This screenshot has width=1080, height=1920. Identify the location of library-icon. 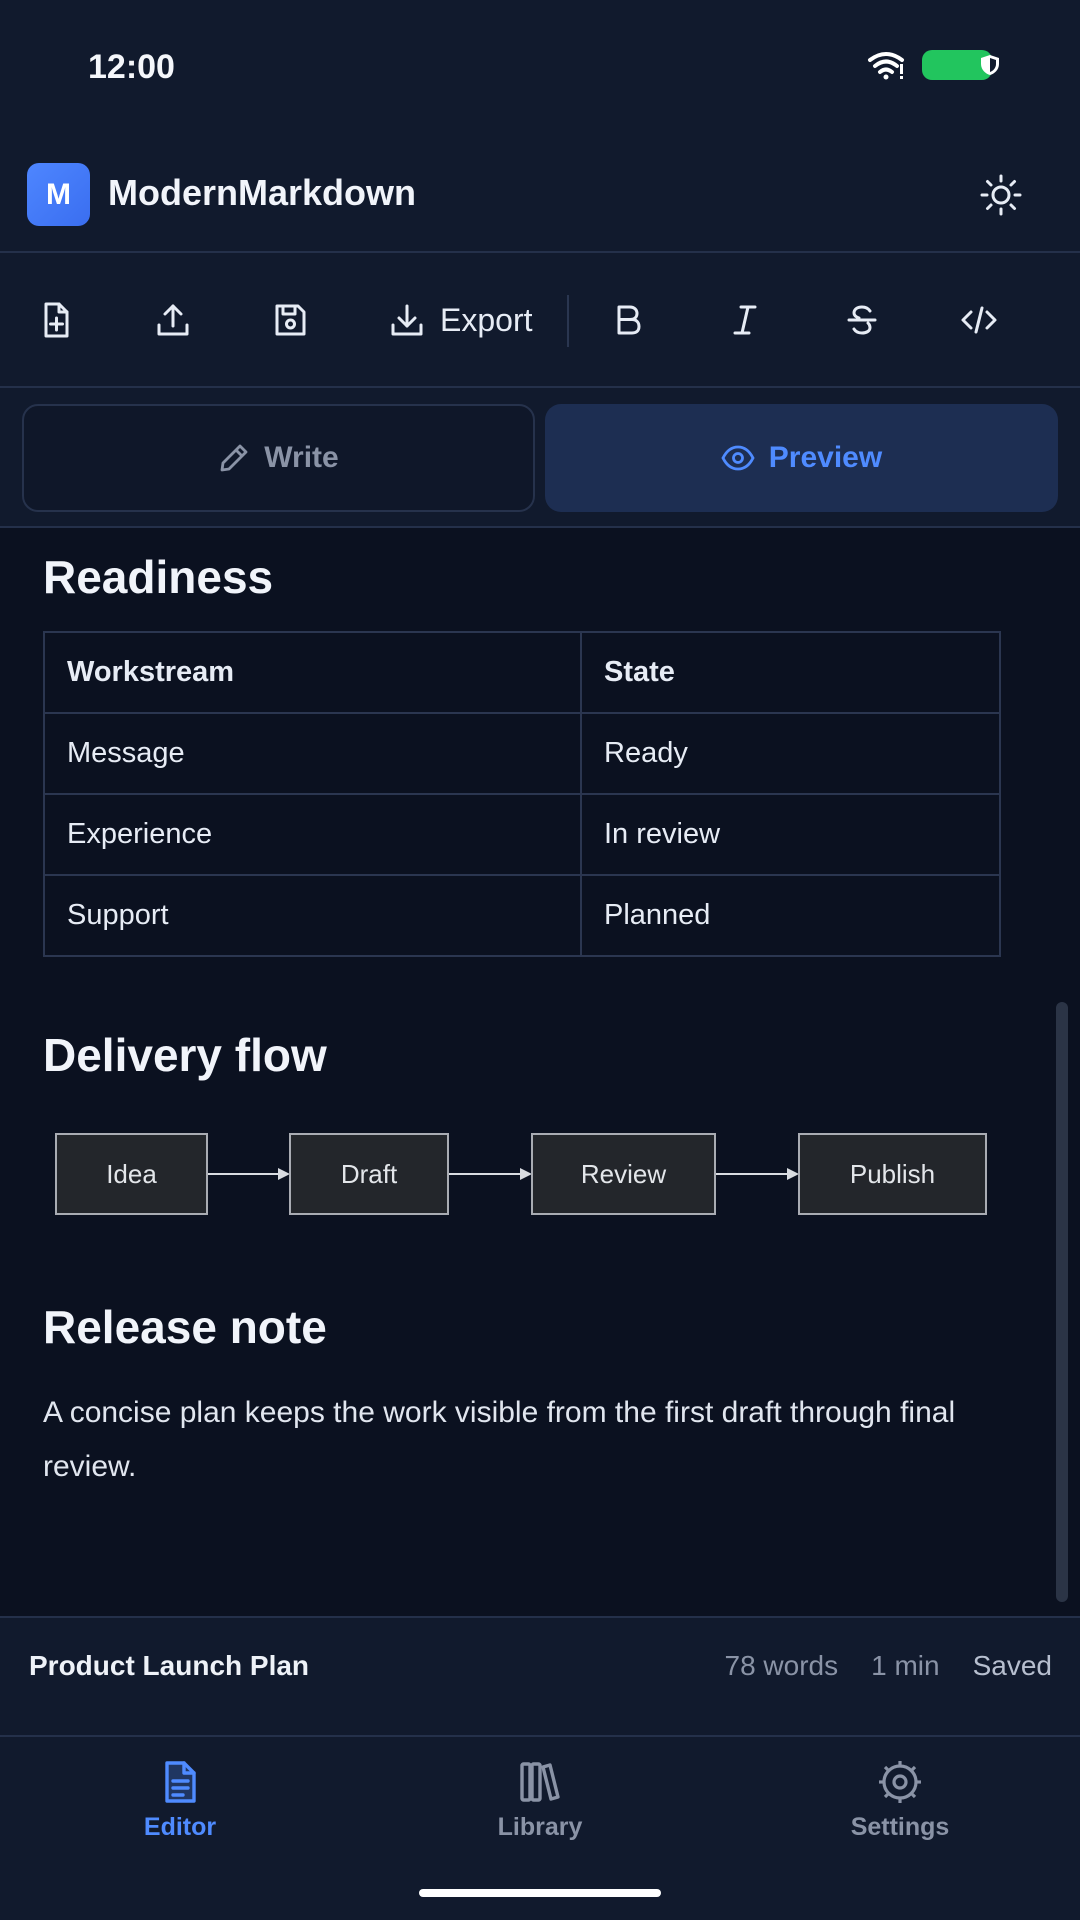
(540, 1782).